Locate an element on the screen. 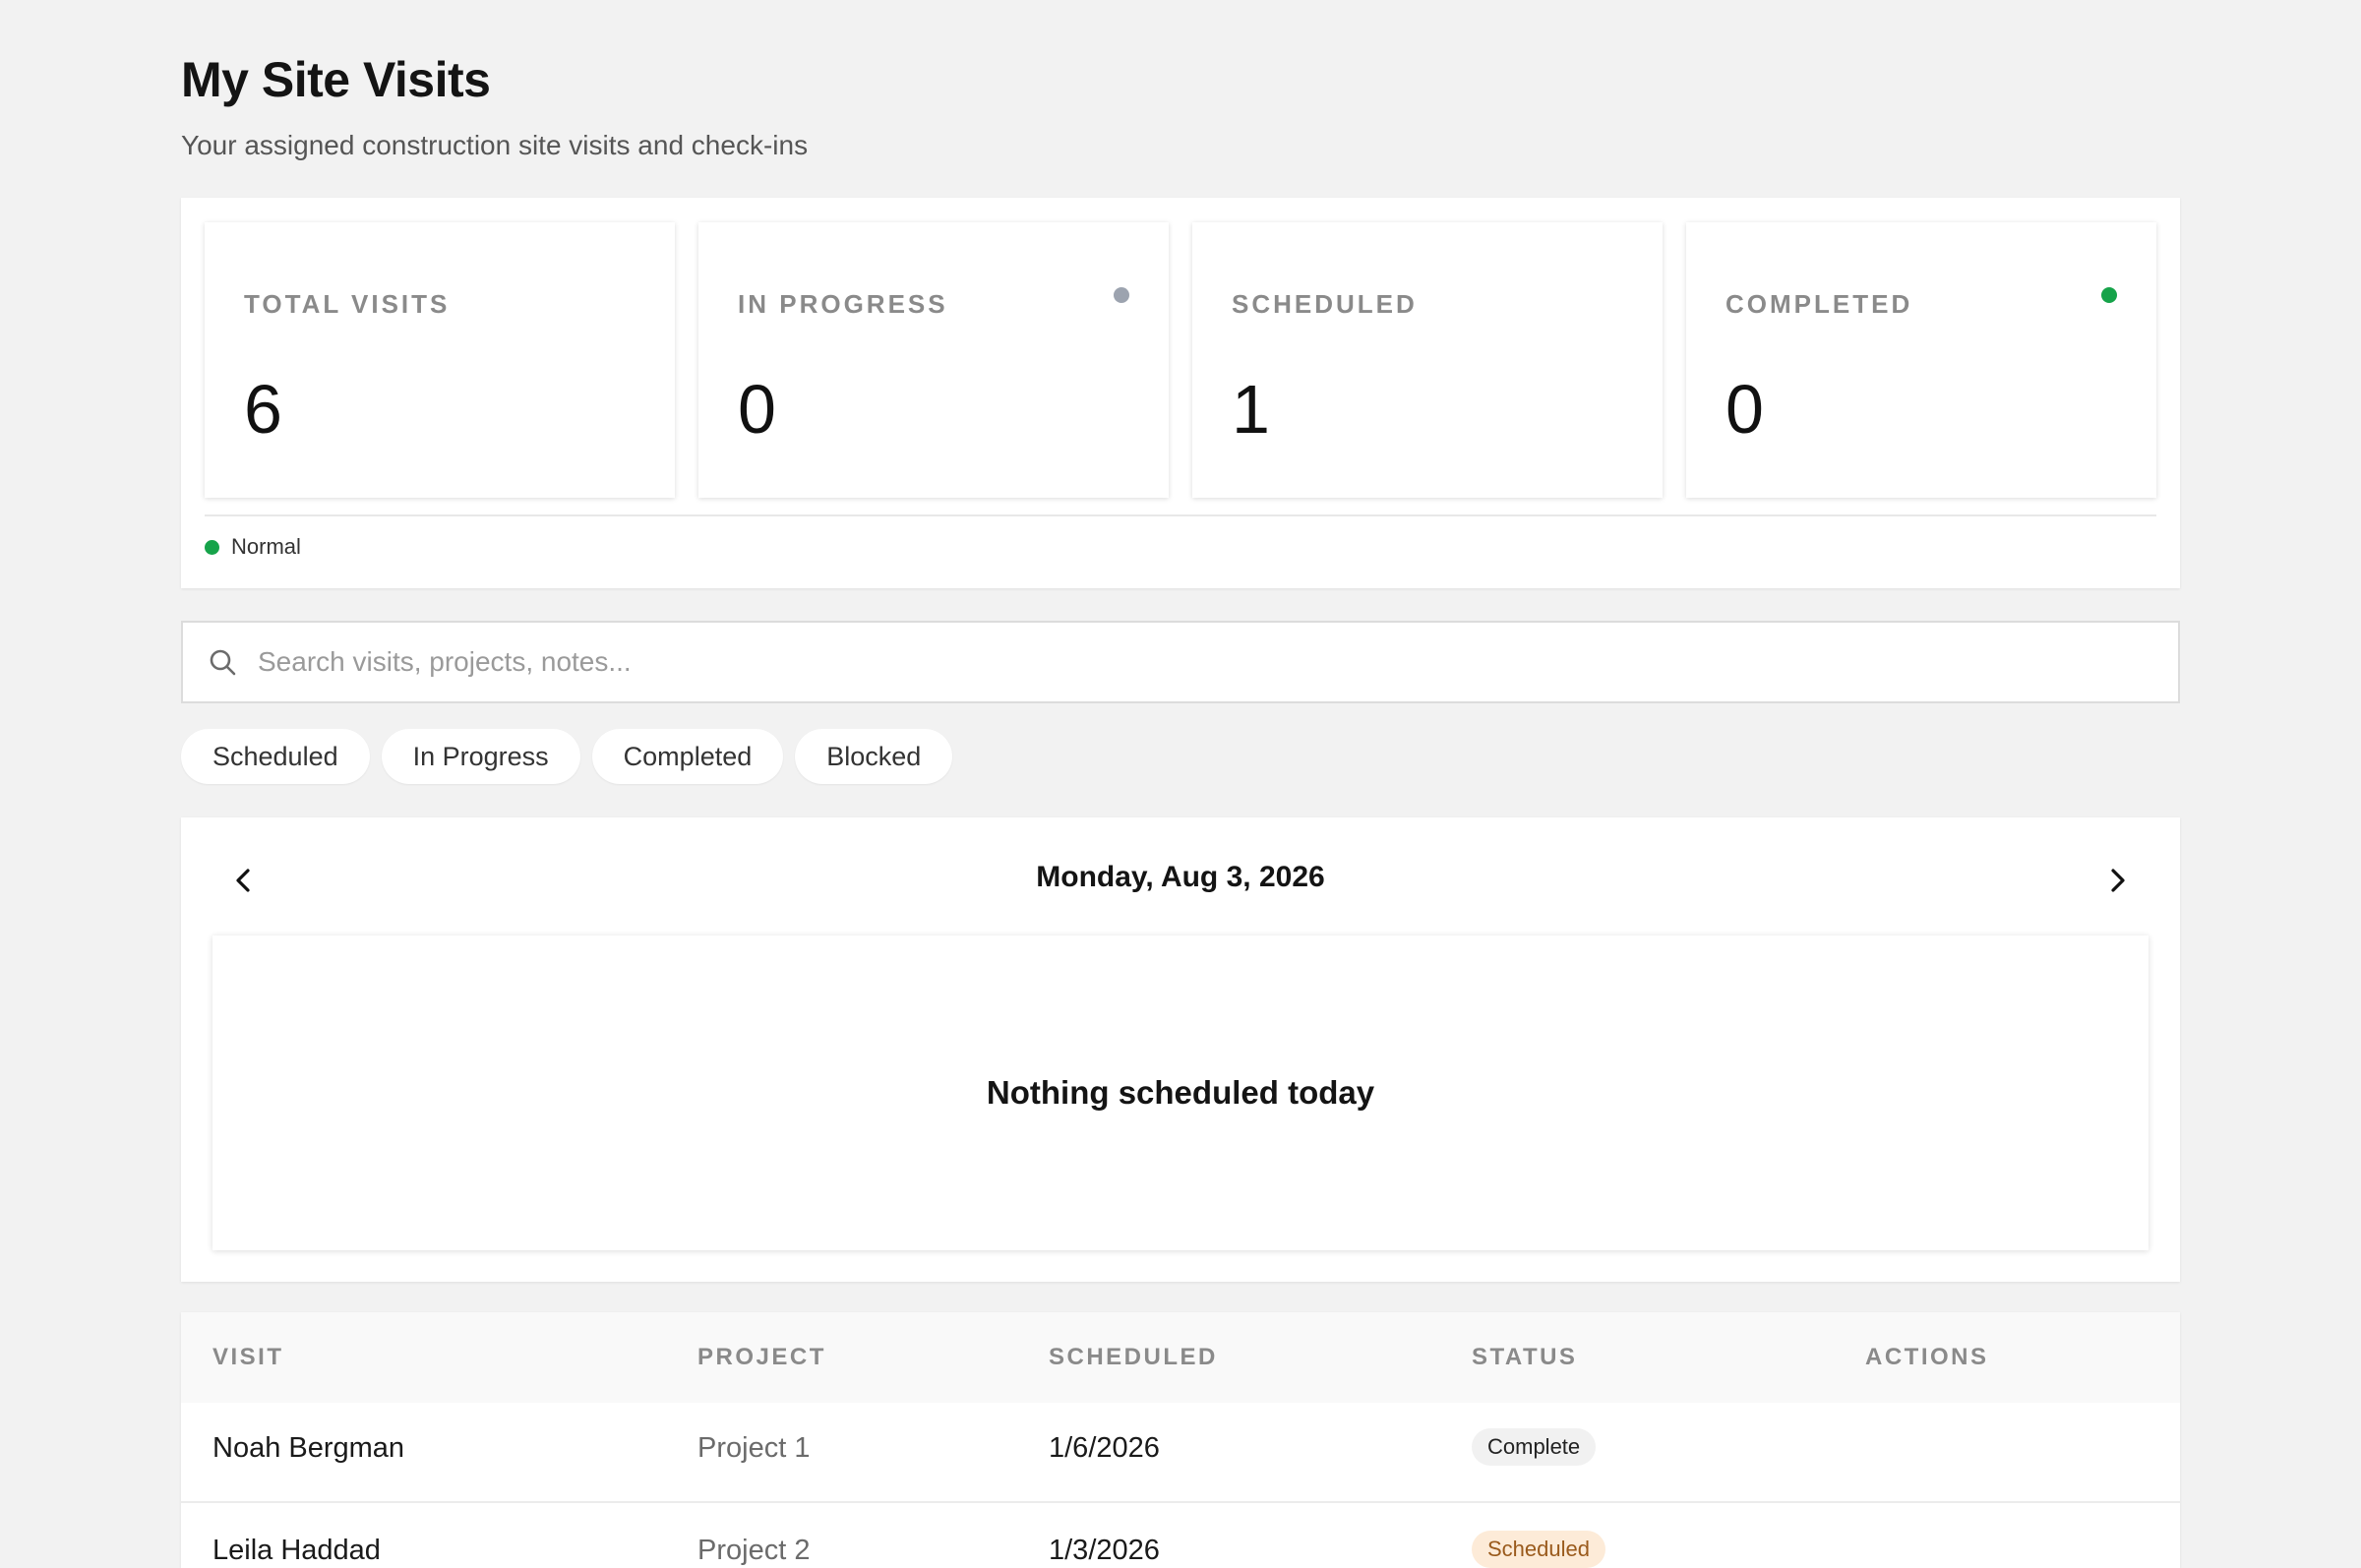 The width and height of the screenshot is (2361, 1568). stat-value: 1 is located at coordinates (1251, 409).